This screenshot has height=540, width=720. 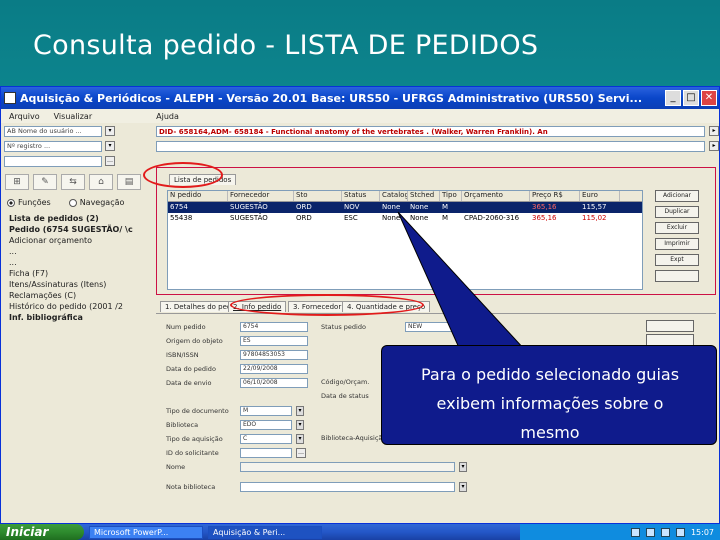 I want to click on library-note-field, so click(x=347, y=487).